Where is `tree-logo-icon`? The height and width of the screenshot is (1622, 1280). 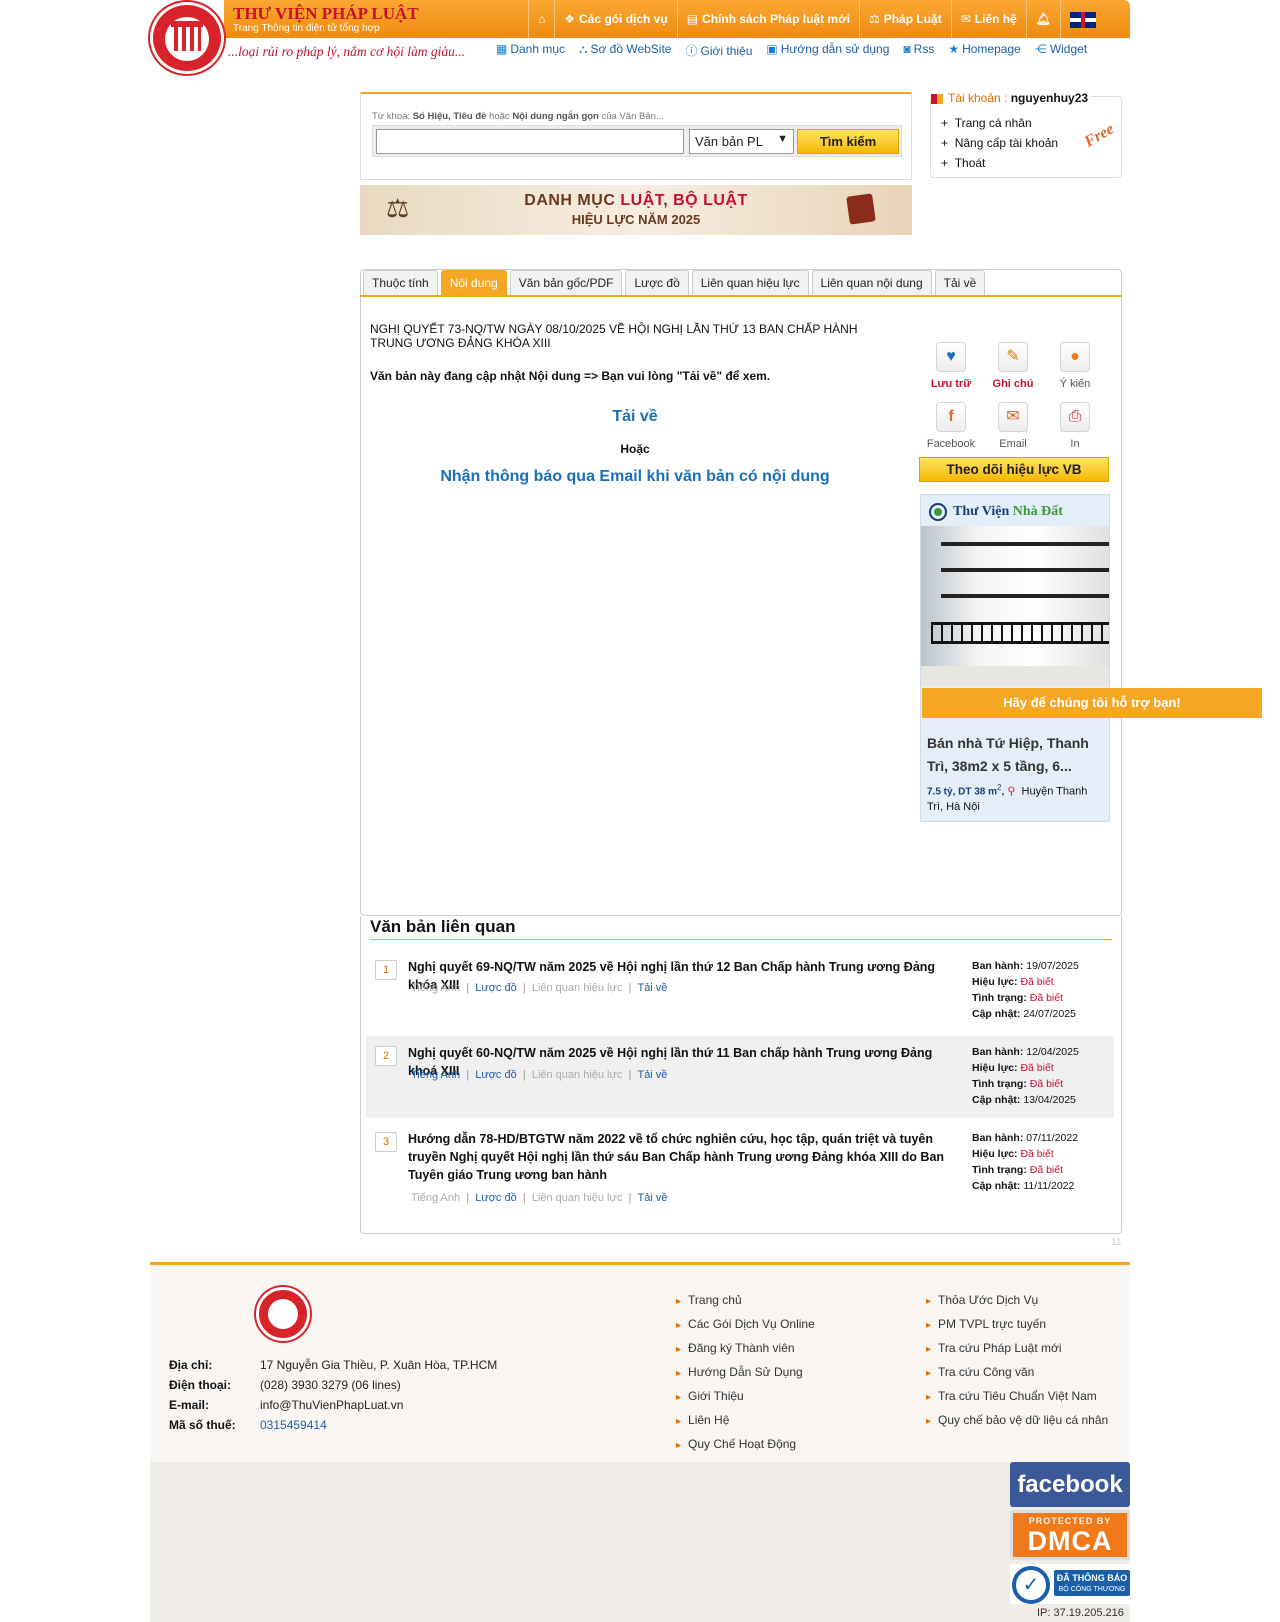
tree-logo-icon is located at coordinates (938, 512).